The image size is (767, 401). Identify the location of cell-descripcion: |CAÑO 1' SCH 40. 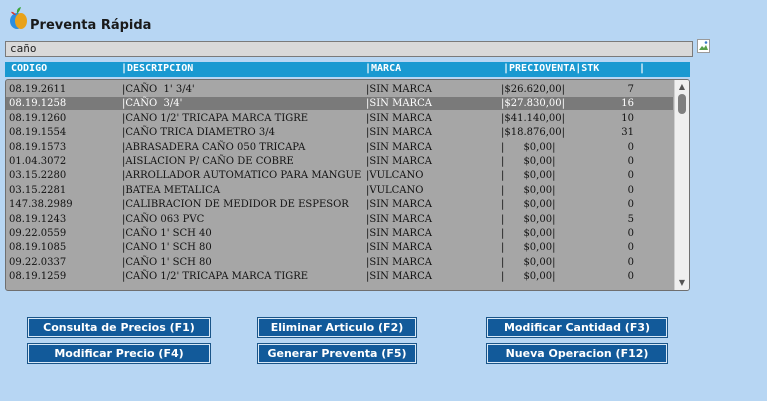
(167, 233).